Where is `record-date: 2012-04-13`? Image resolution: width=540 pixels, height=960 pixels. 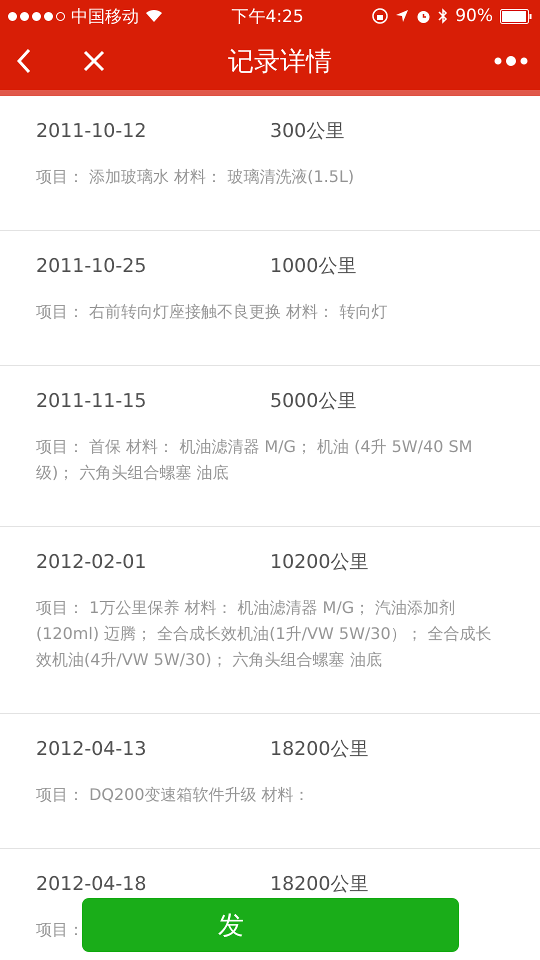
record-date: 2012-04-13 is located at coordinates (92, 749).